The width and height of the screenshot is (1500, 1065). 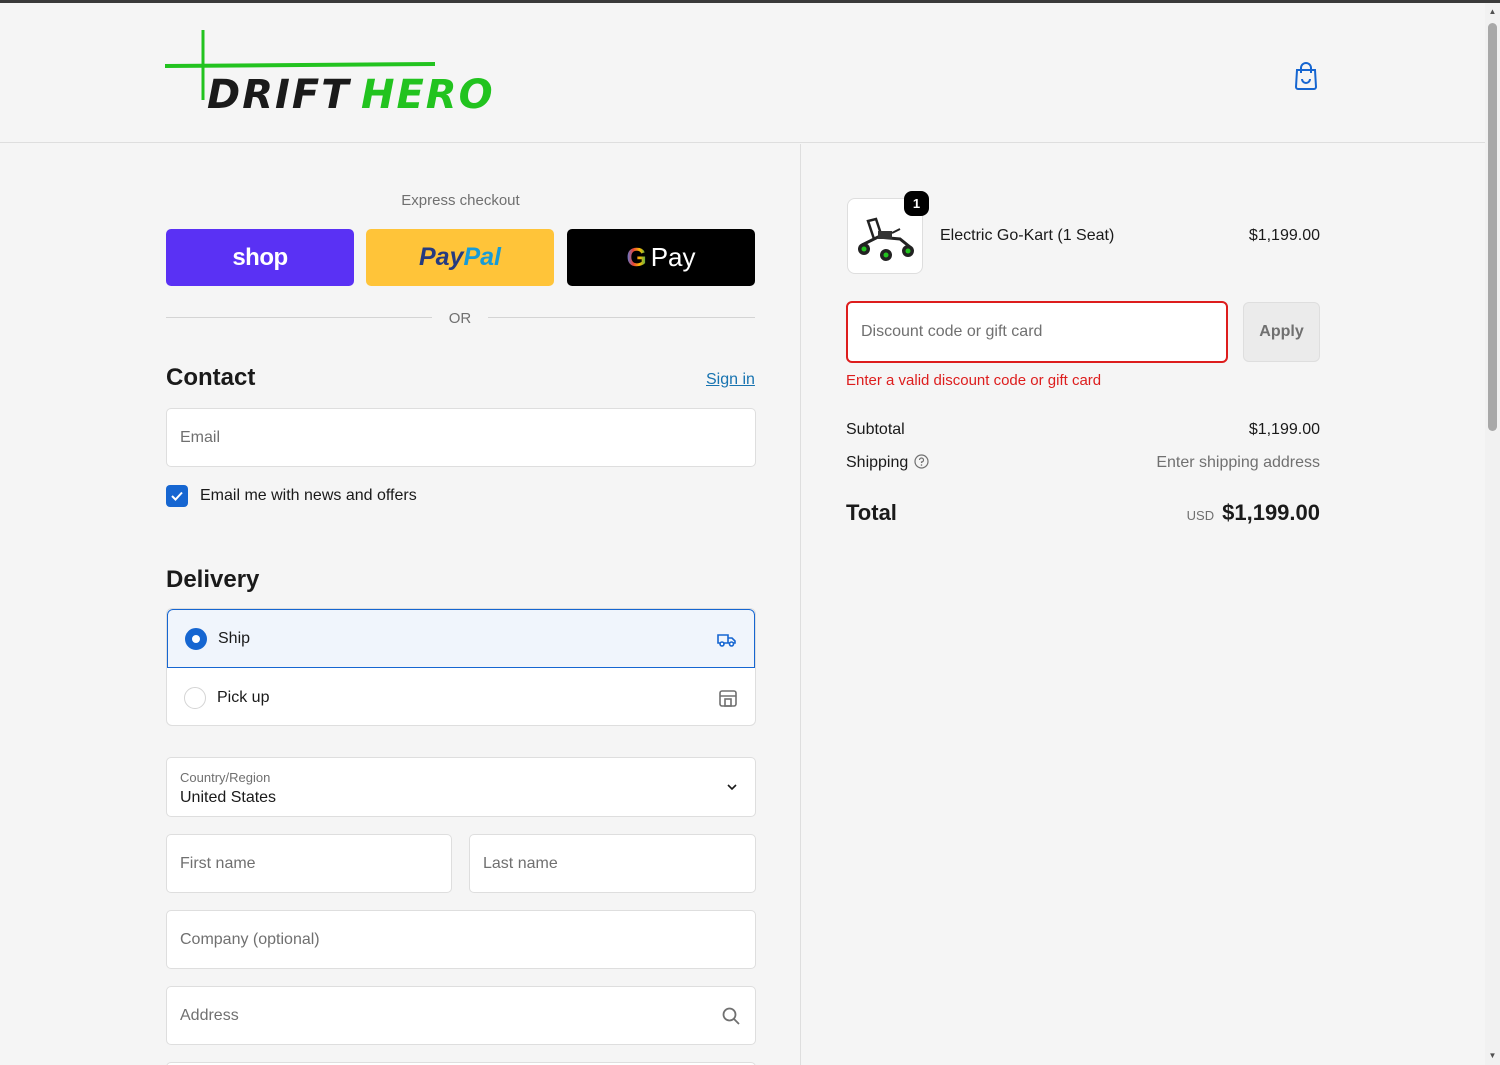 I want to click on discount-error-message: Enter a valid discount code or gift card, so click(x=974, y=380).